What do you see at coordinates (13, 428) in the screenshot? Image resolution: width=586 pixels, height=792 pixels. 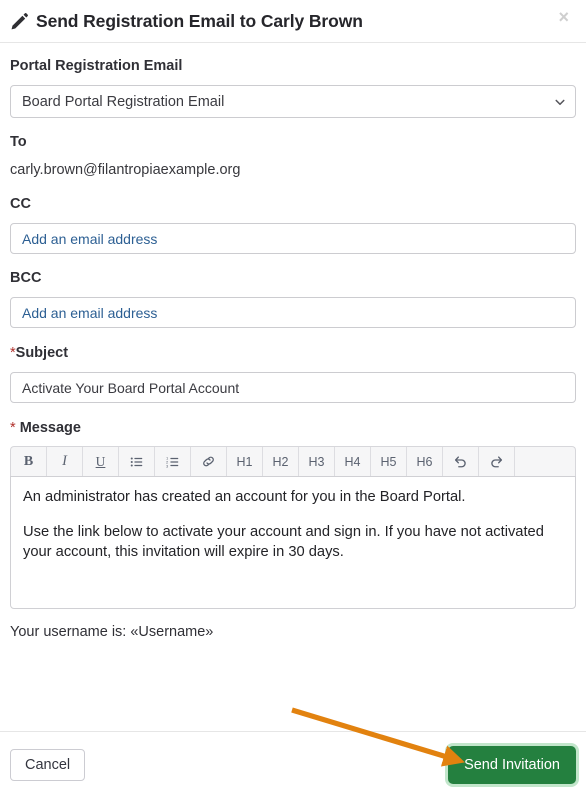 I see `required-indicator: *` at bounding box center [13, 428].